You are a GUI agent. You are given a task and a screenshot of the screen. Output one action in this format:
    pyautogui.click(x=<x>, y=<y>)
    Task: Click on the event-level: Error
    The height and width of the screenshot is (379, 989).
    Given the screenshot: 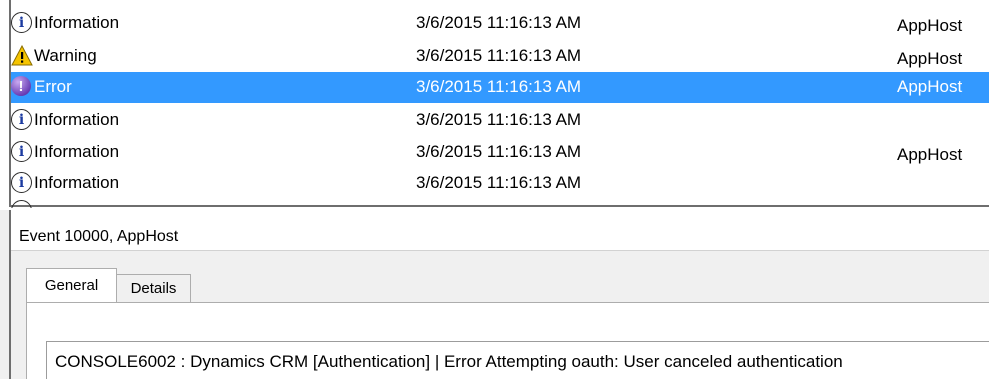 What is the action you would take?
    pyautogui.click(x=53, y=86)
    